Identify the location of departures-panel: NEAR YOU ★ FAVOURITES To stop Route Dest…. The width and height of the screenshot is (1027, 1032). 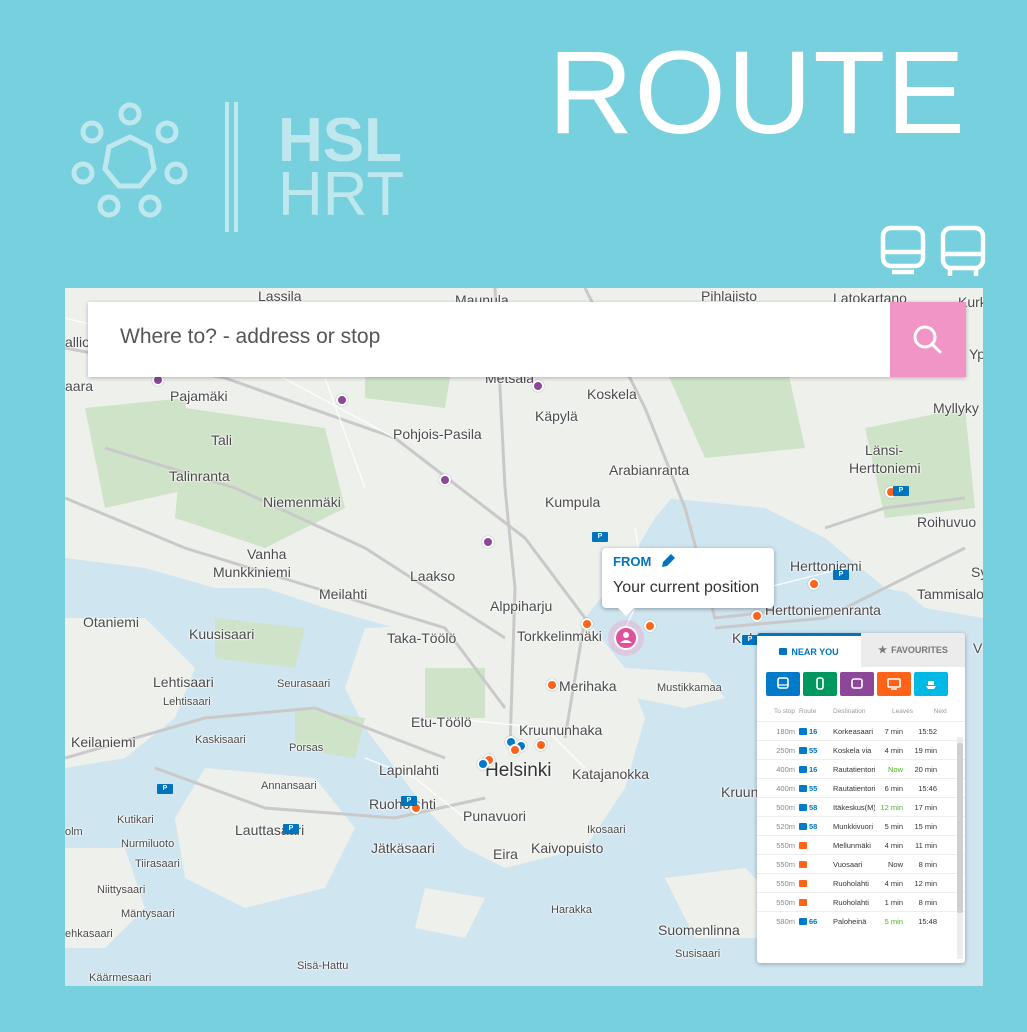
(861, 798).